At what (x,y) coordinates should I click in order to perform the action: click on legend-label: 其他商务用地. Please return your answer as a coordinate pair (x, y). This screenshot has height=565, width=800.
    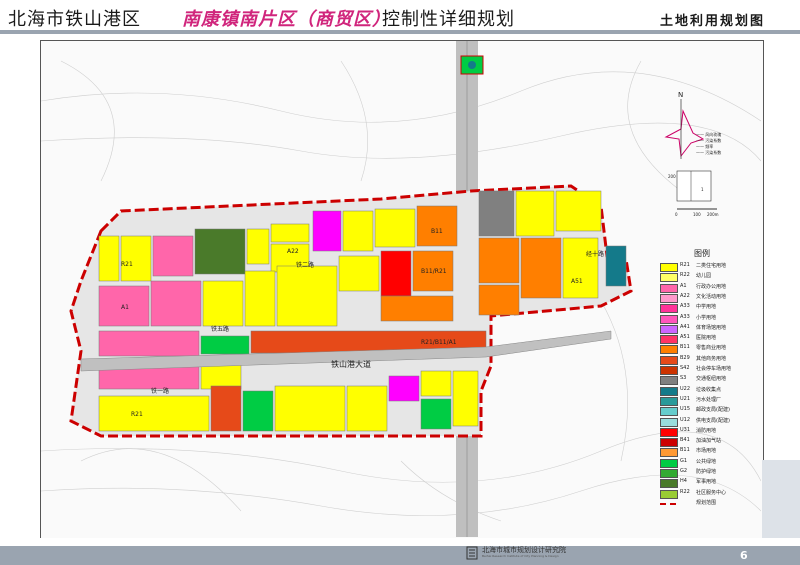
    Looking at the image, I should click on (711, 358).